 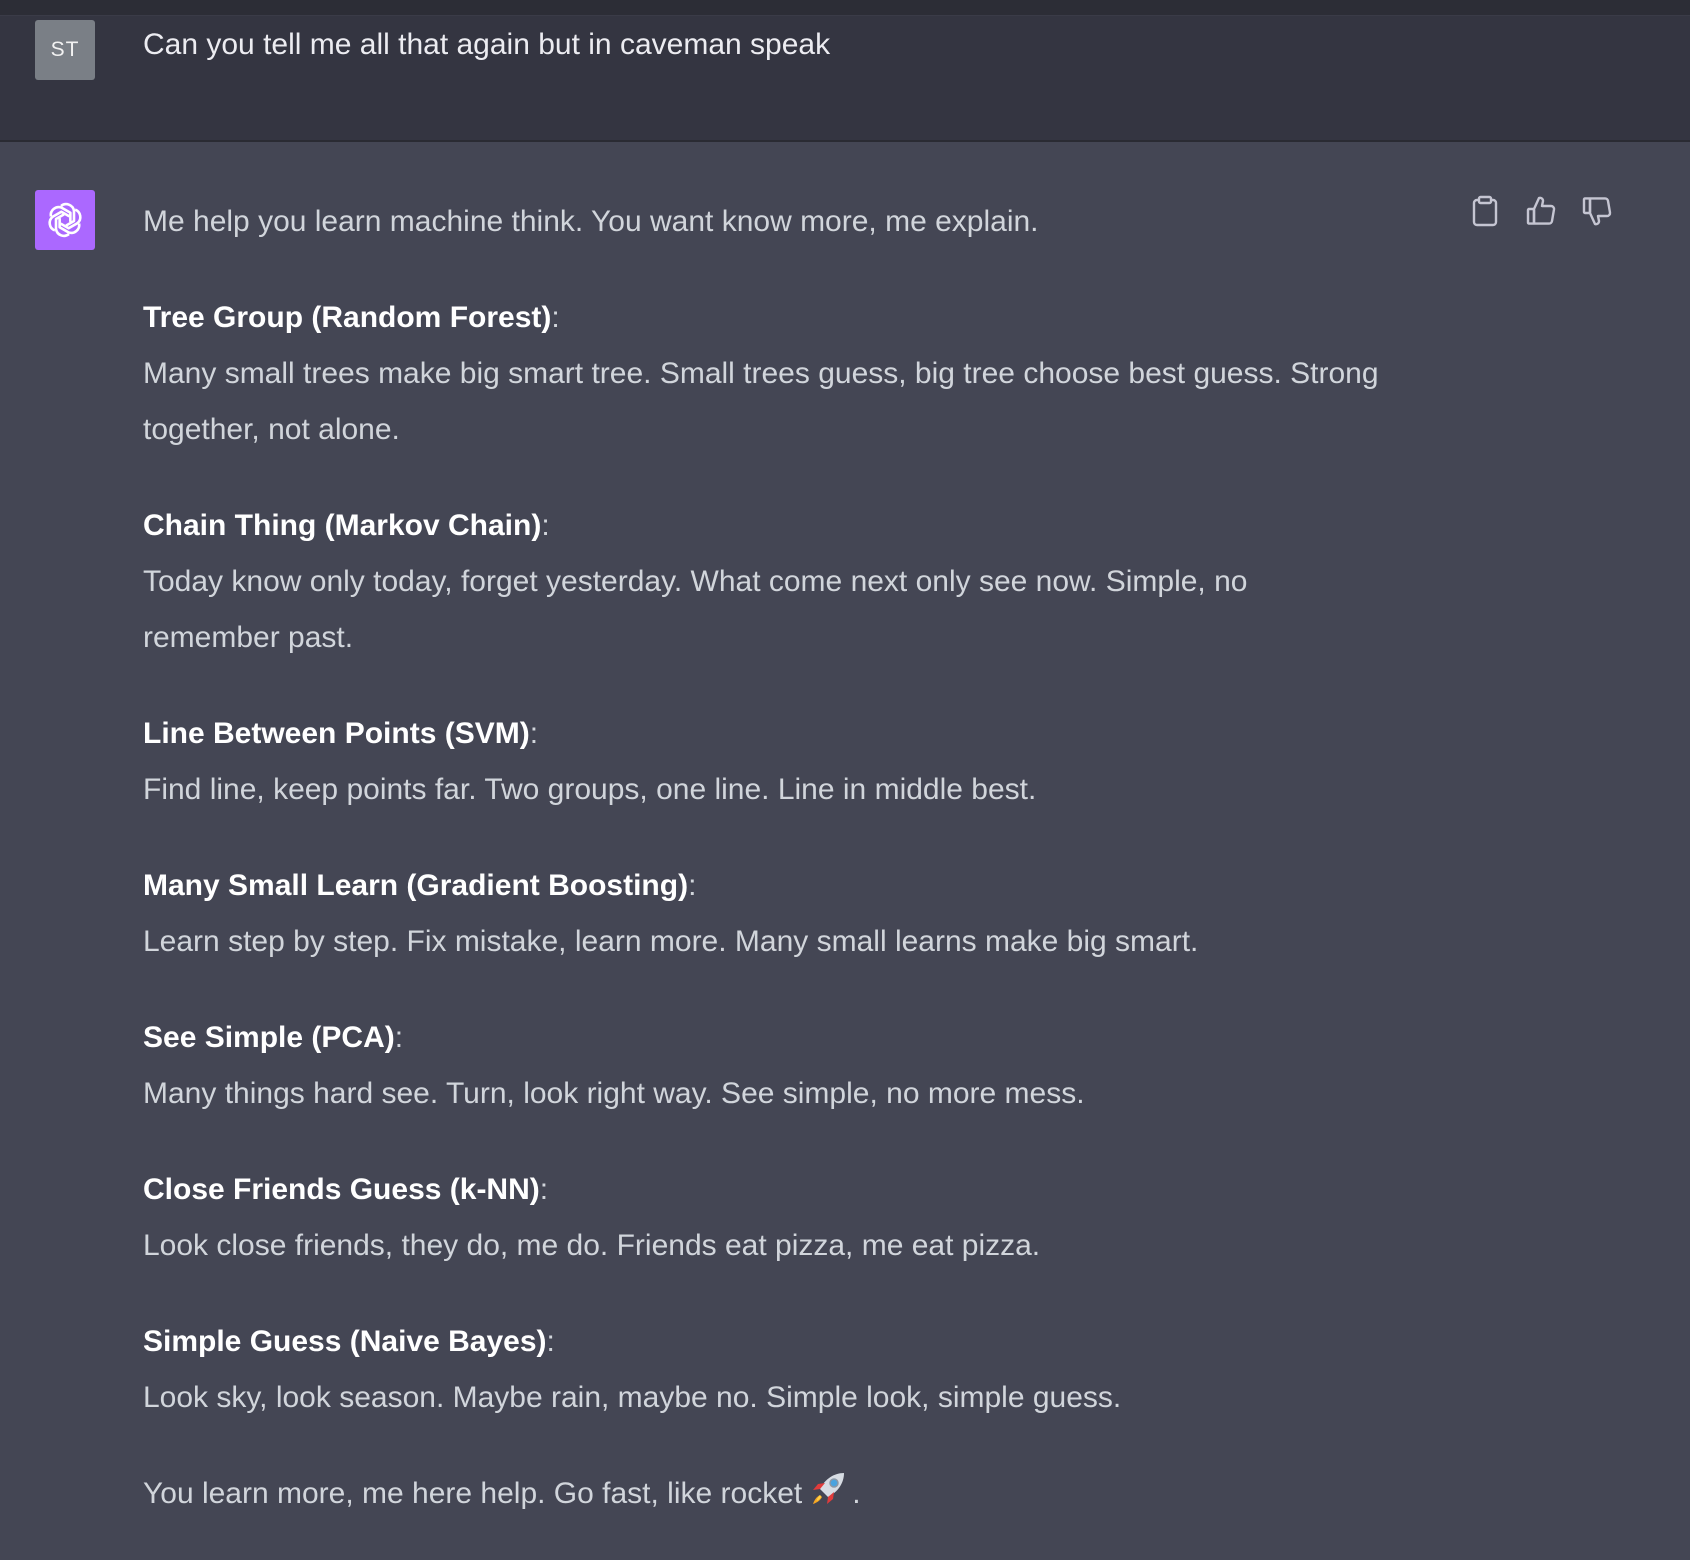 What do you see at coordinates (336, 733) in the screenshot?
I see `section-title: Line Between Points (SVM)` at bounding box center [336, 733].